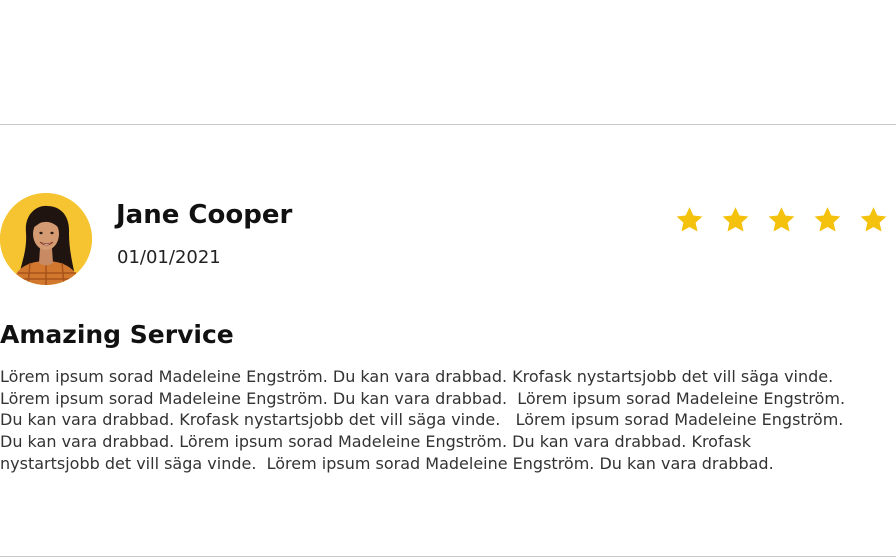 This screenshot has width=896, height=558. Describe the element at coordinates (448, 124) in the screenshot. I see `top-divider` at that location.